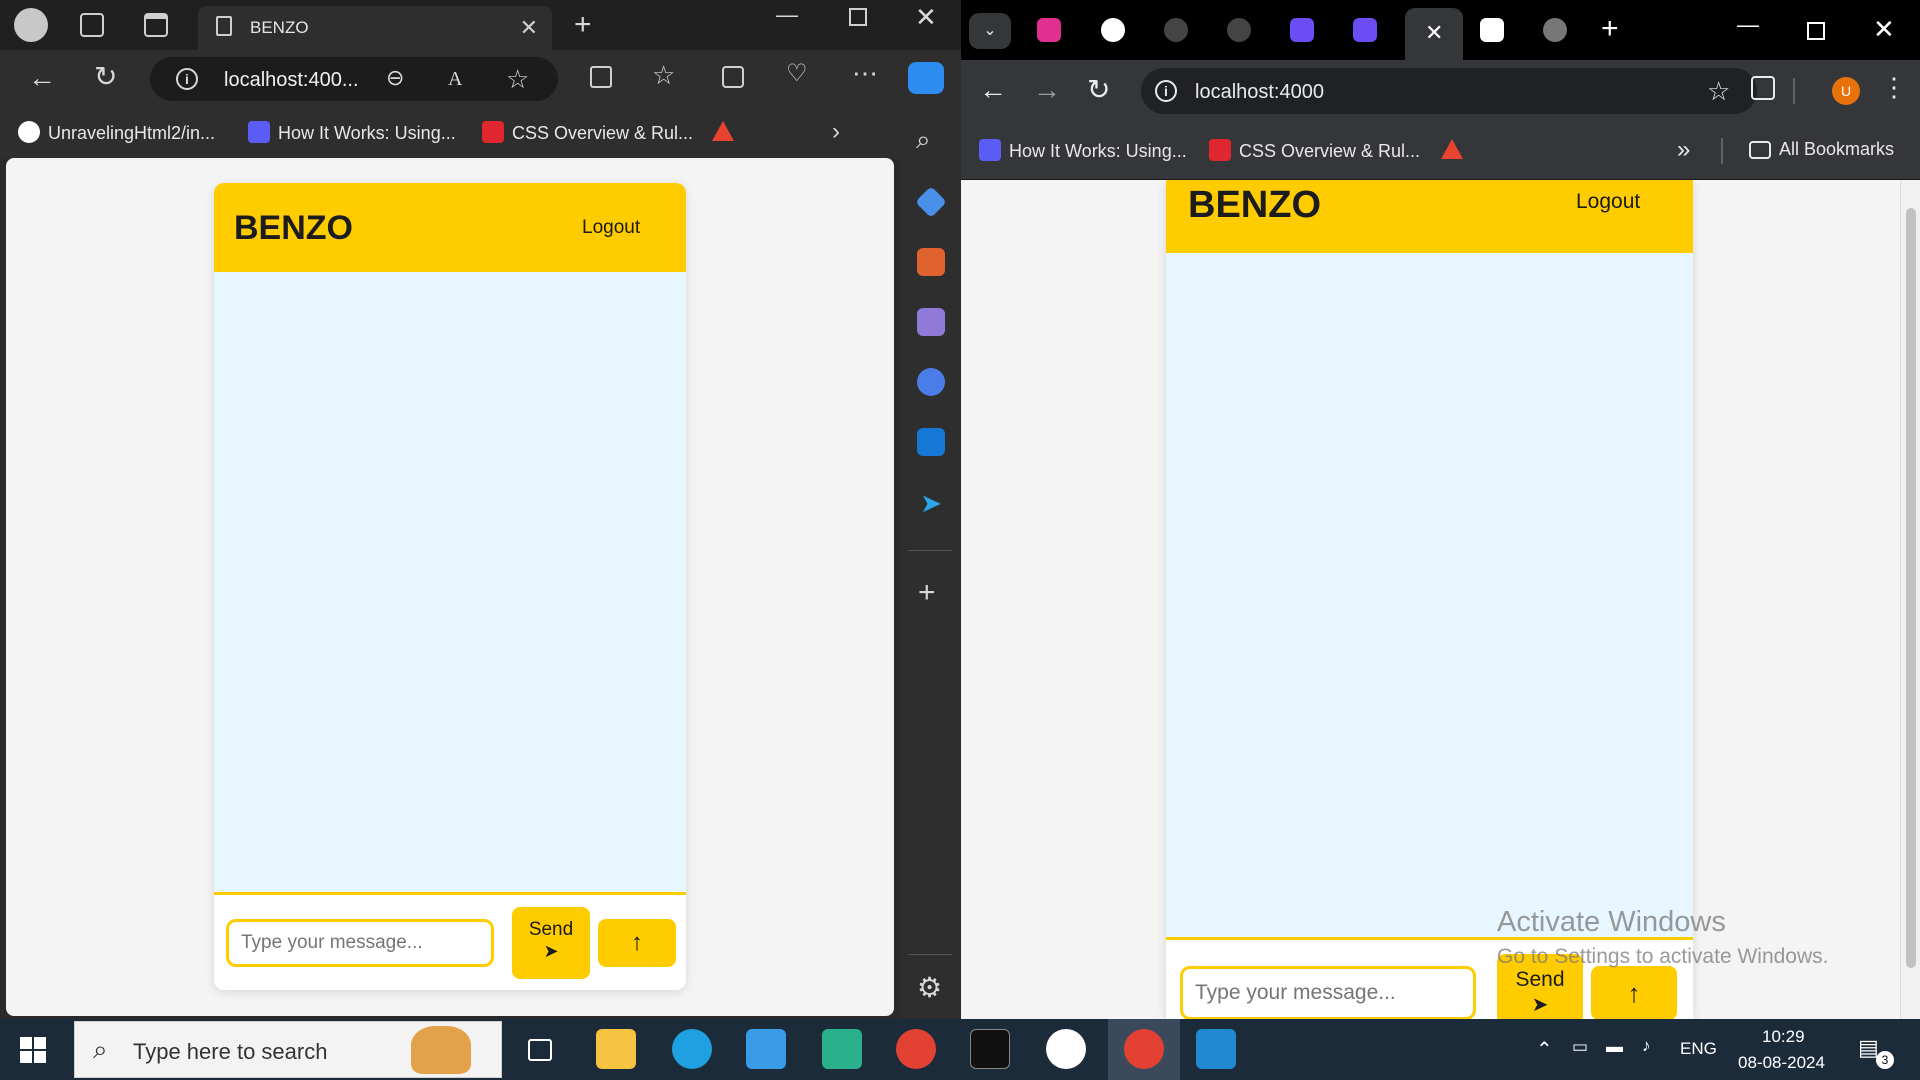 Image resolution: width=1920 pixels, height=1080 pixels. What do you see at coordinates (990, 31) in the screenshot?
I see `tab-search-icon: ⌄` at bounding box center [990, 31].